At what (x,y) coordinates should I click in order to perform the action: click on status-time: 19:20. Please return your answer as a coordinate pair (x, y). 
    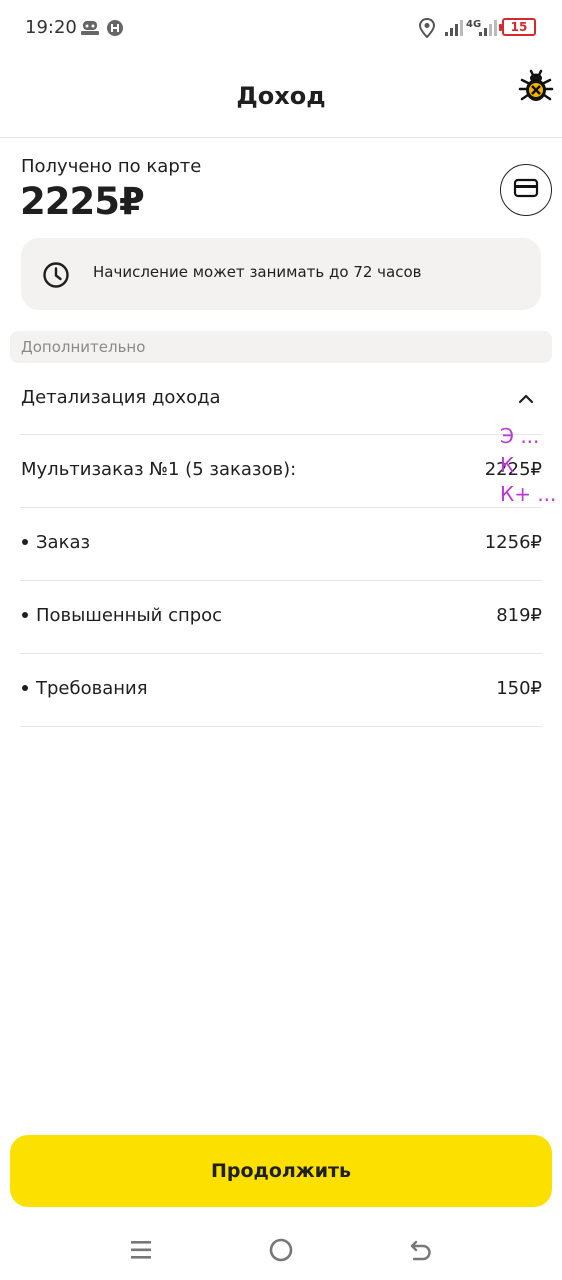
    Looking at the image, I should click on (51, 27).